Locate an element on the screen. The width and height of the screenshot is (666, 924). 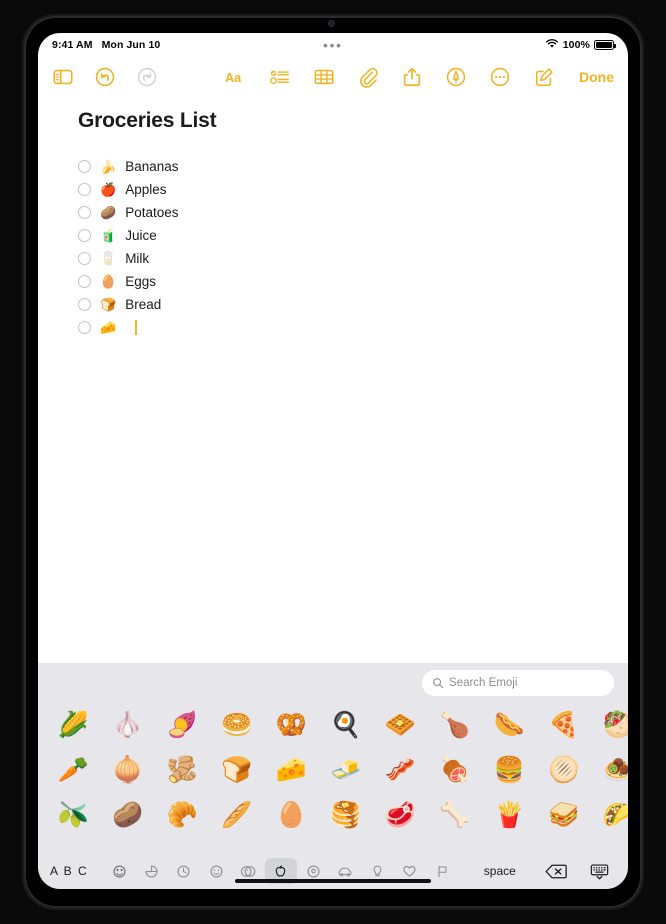
delete-key is located at coordinates (555, 871).